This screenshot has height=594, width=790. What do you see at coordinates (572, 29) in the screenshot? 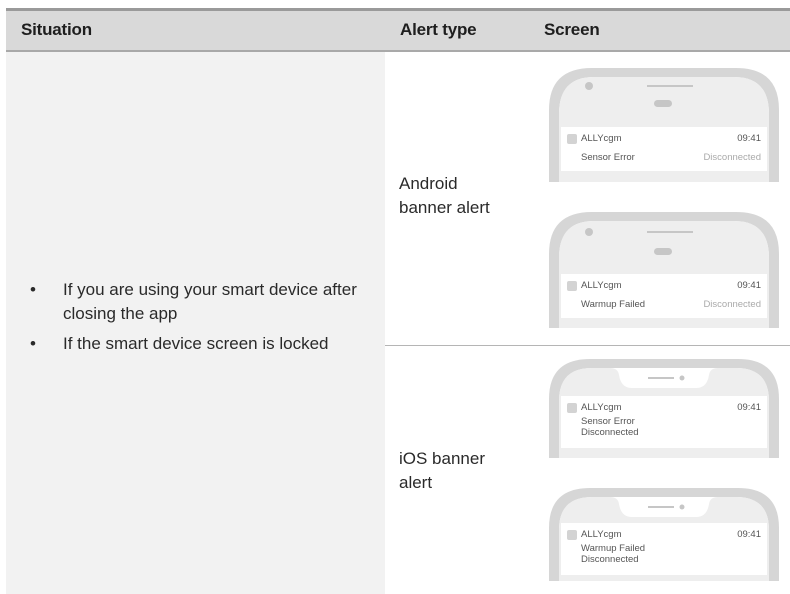
I see `header-screen: Screen` at bounding box center [572, 29].